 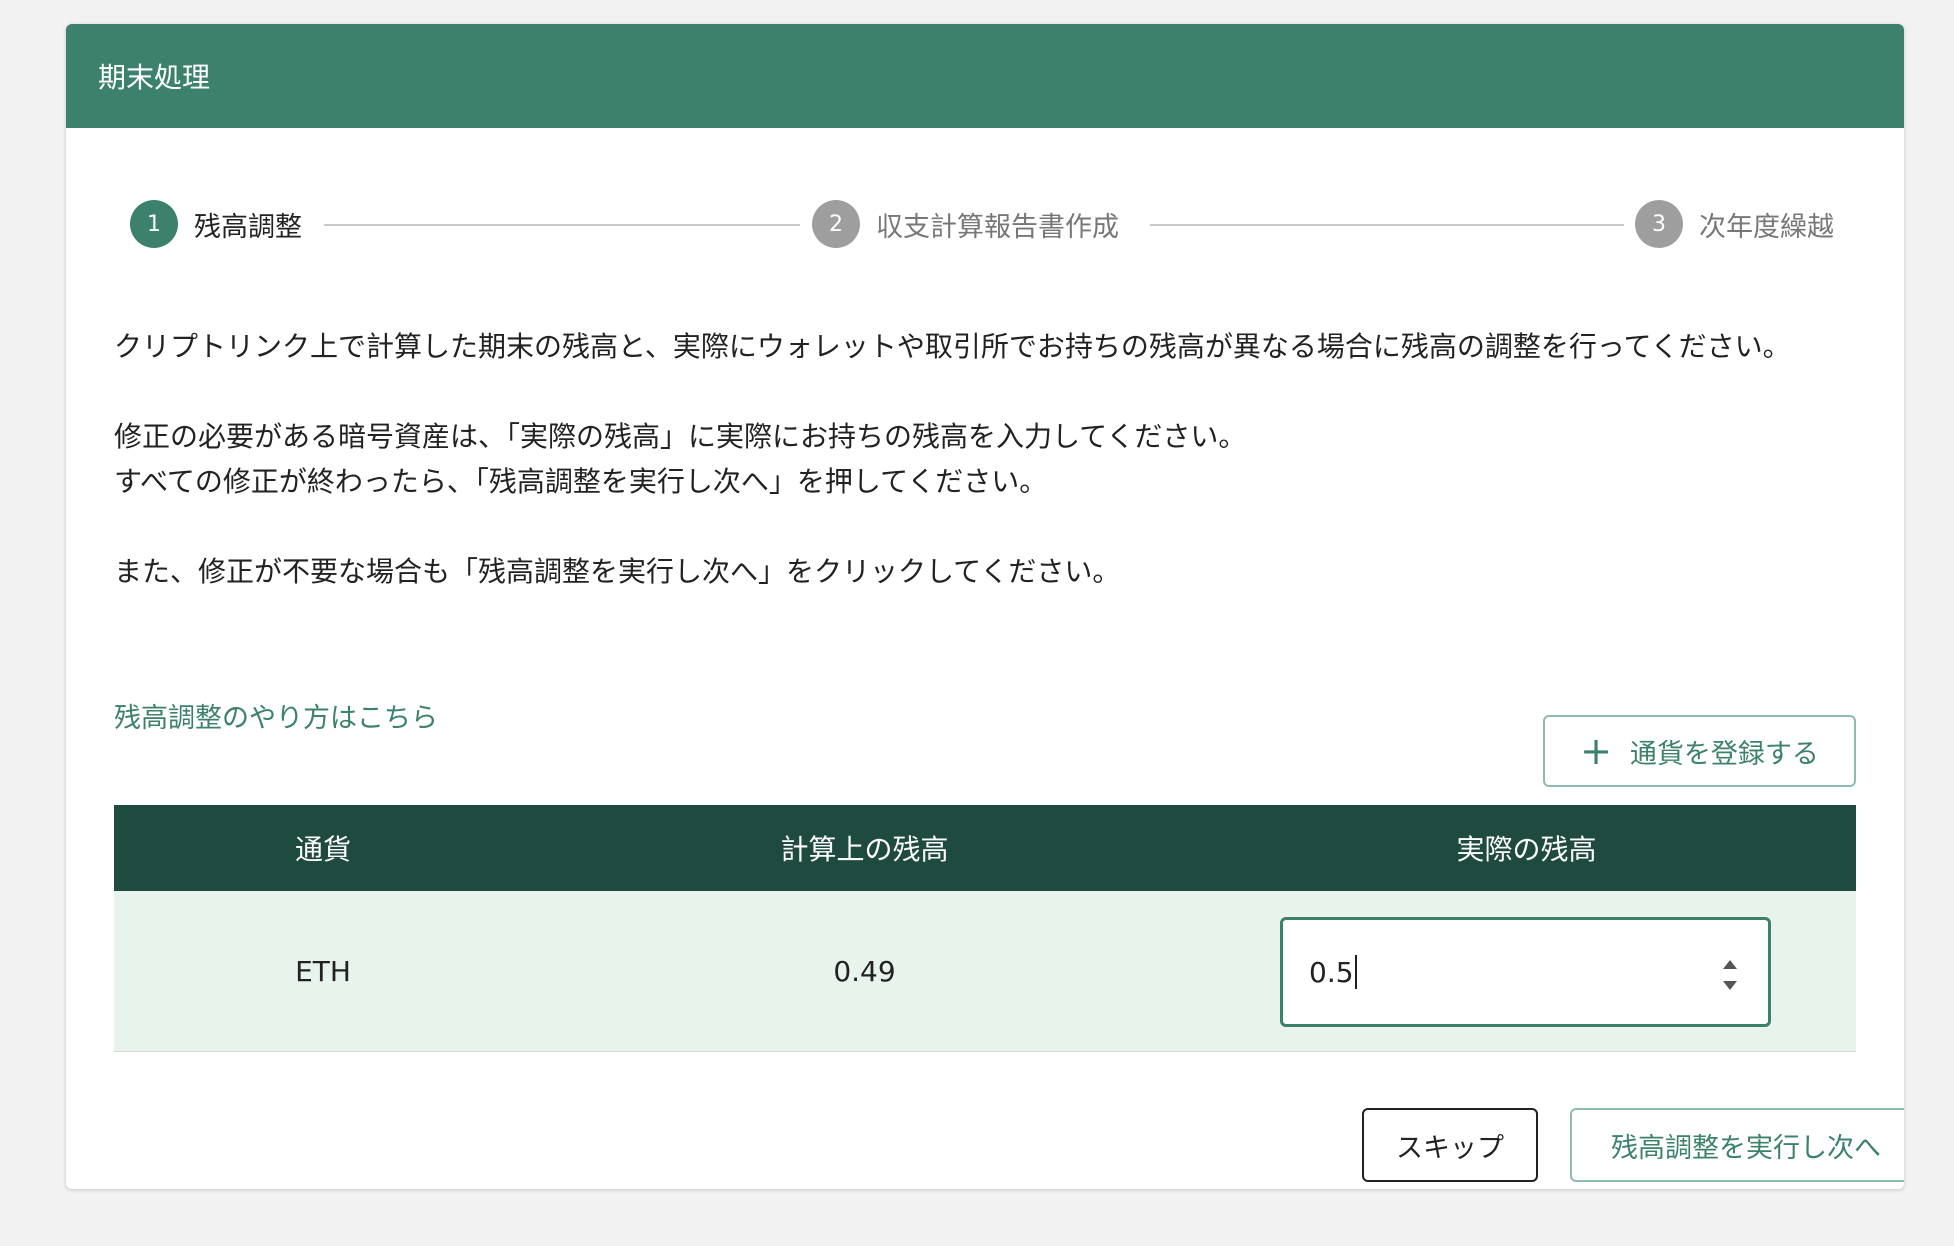 What do you see at coordinates (154, 224) in the screenshot?
I see `step-number-1: 1` at bounding box center [154, 224].